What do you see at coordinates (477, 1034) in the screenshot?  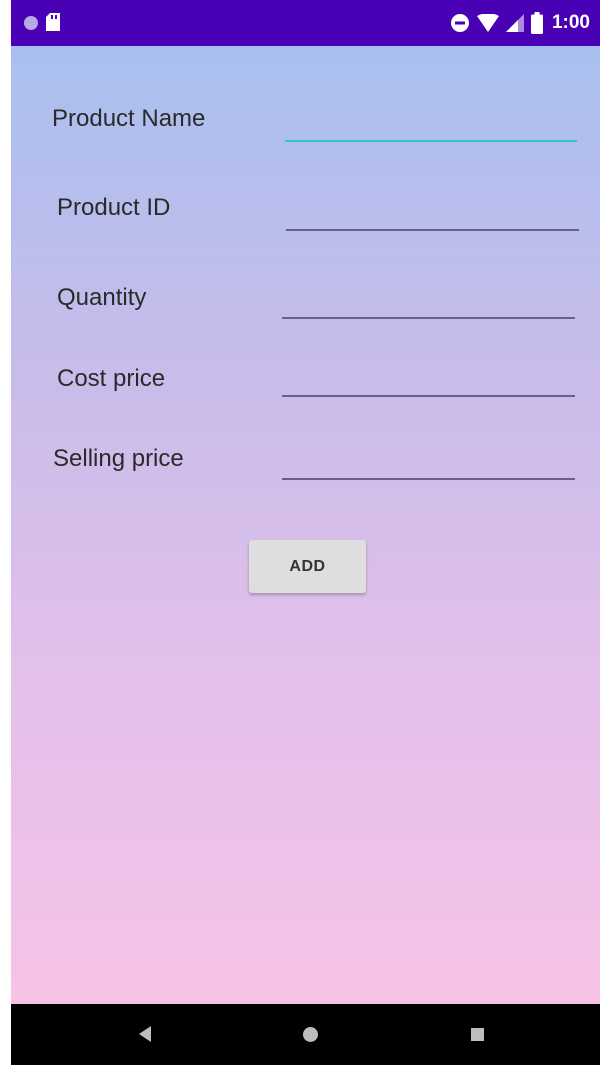 I see `recents-icon` at bounding box center [477, 1034].